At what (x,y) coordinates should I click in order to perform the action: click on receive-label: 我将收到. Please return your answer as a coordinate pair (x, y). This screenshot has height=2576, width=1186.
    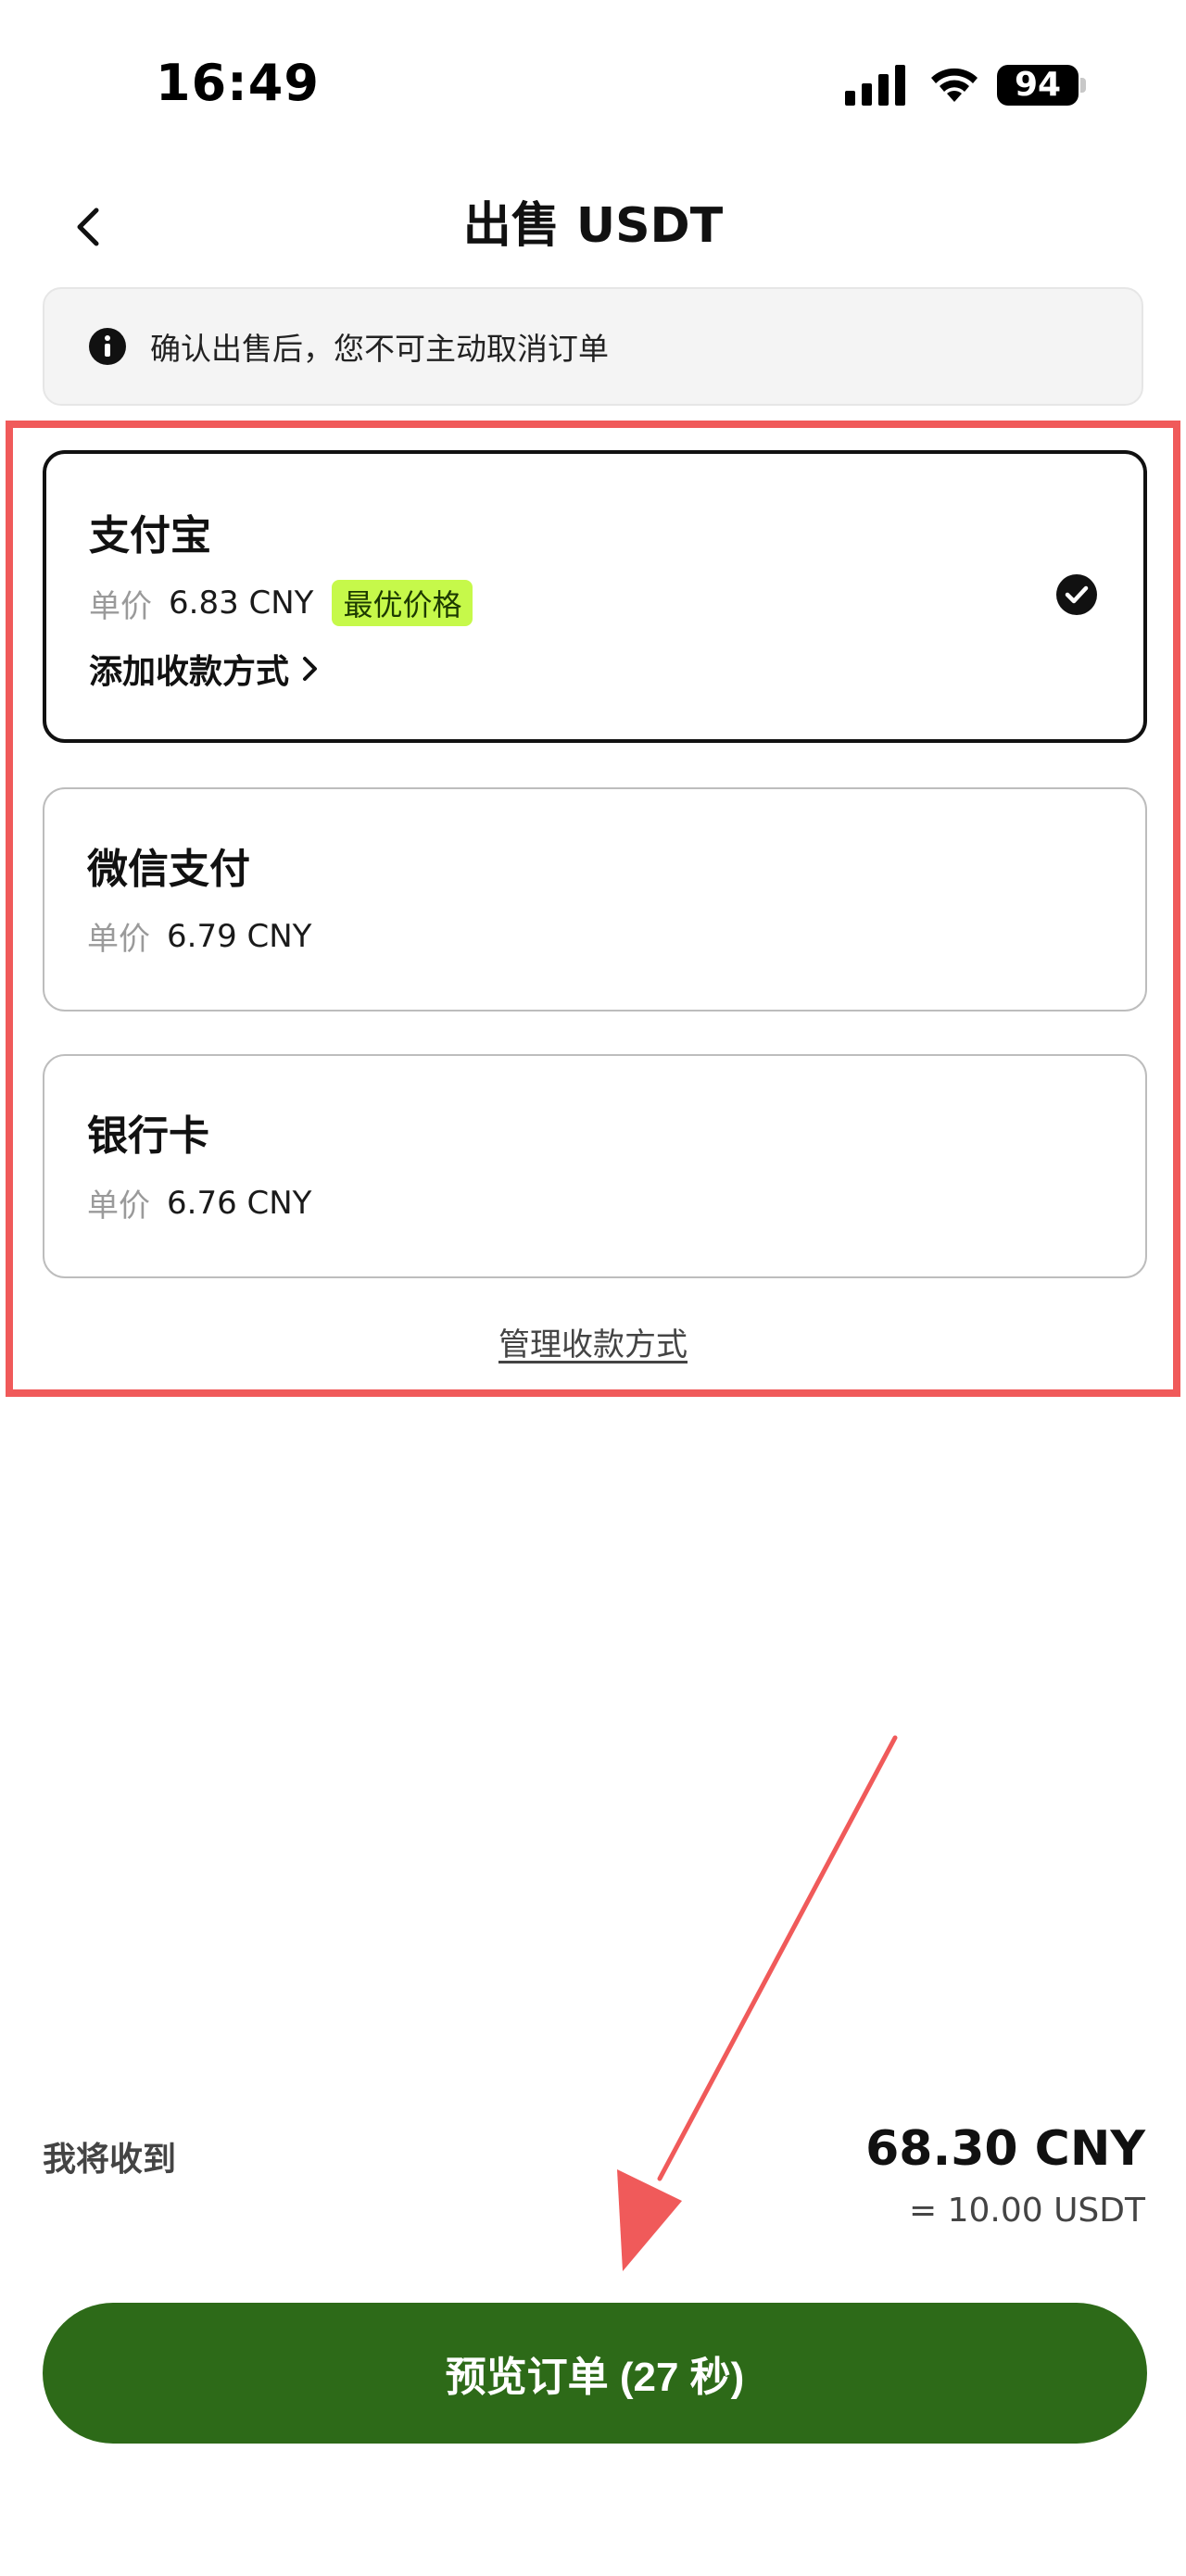
    Looking at the image, I should click on (110, 2160).